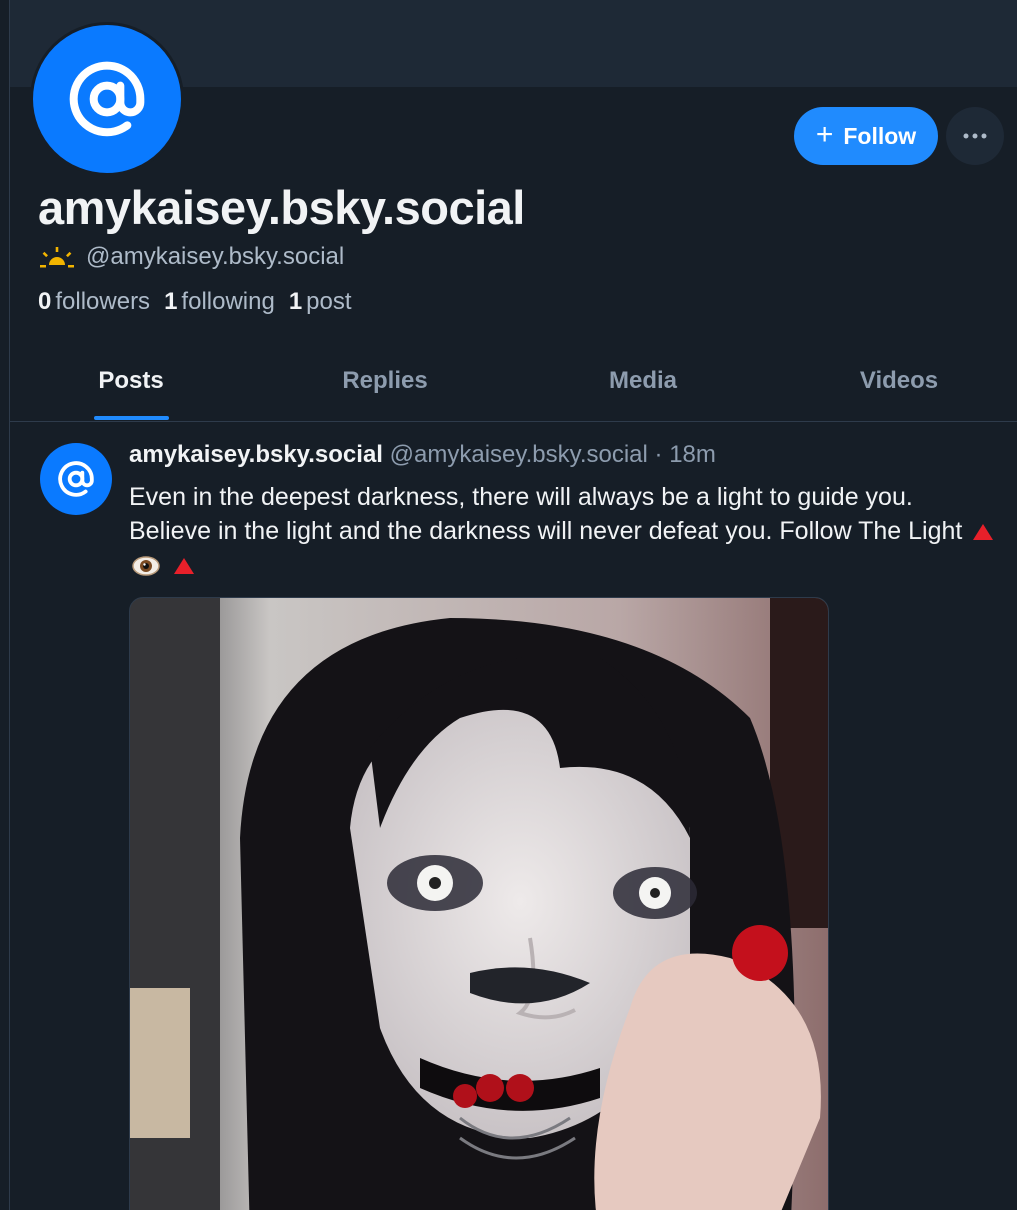 The width and height of the screenshot is (1017, 1210). Describe the element at coordinates (94, 302) in the screenshot. I see `followers-stat: 0 followers` at that location.